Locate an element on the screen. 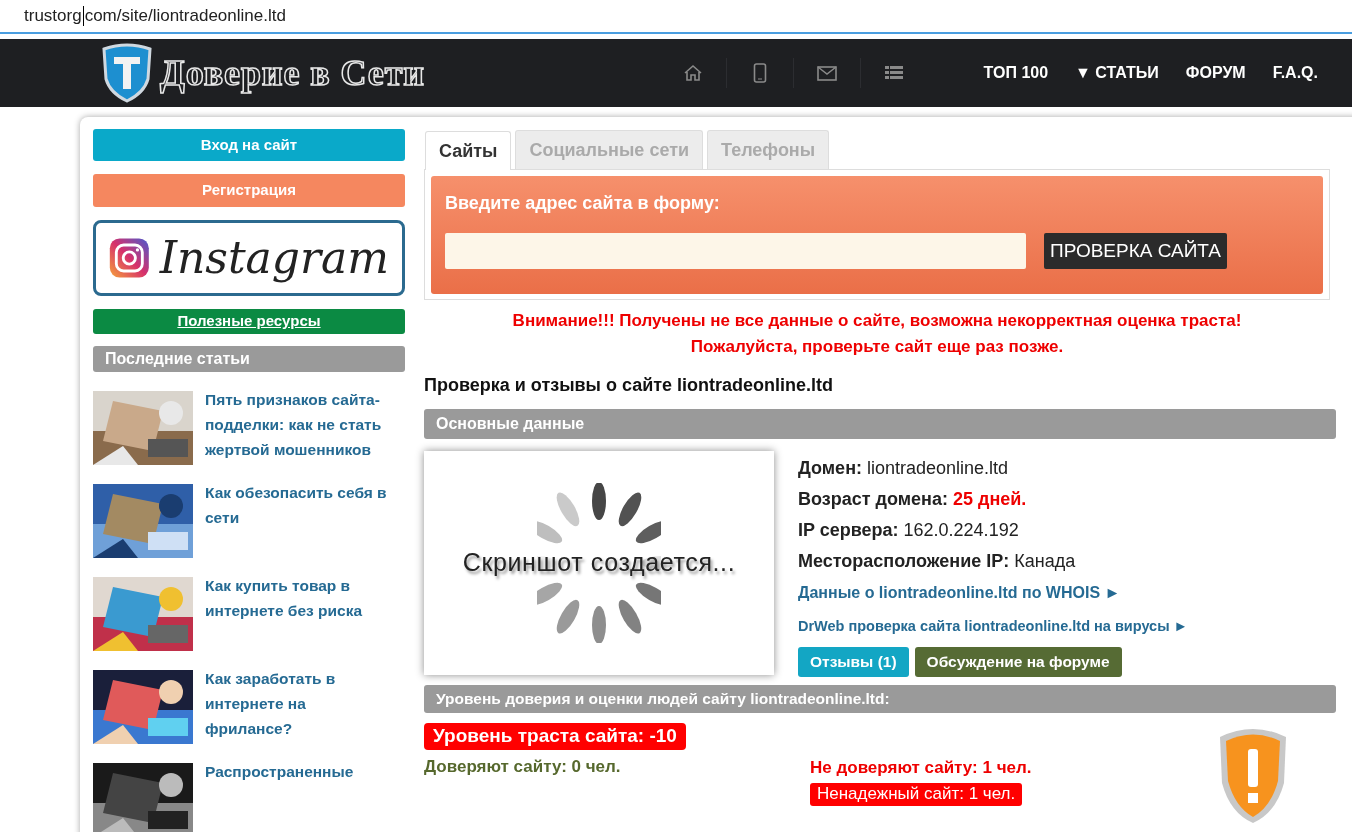 The height and width of the screenshot is (832, 1352). resources-link: Полезные ресурсы is located at coordinates (249, 321).